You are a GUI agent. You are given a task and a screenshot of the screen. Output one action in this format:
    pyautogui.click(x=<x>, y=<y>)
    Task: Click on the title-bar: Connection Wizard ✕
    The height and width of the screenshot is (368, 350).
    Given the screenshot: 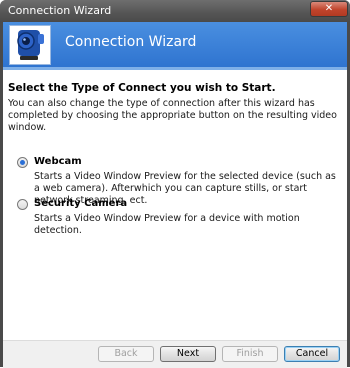 What is the action you would take?
    pyautogui.click(x=175, y=11)
    